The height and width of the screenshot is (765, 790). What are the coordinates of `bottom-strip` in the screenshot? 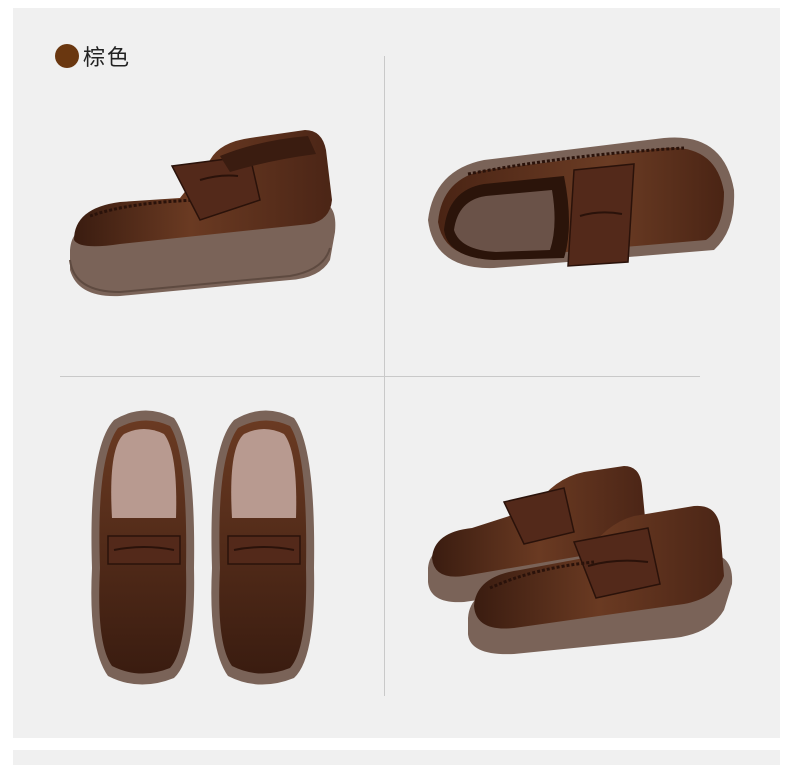 It's located at (396, 757).